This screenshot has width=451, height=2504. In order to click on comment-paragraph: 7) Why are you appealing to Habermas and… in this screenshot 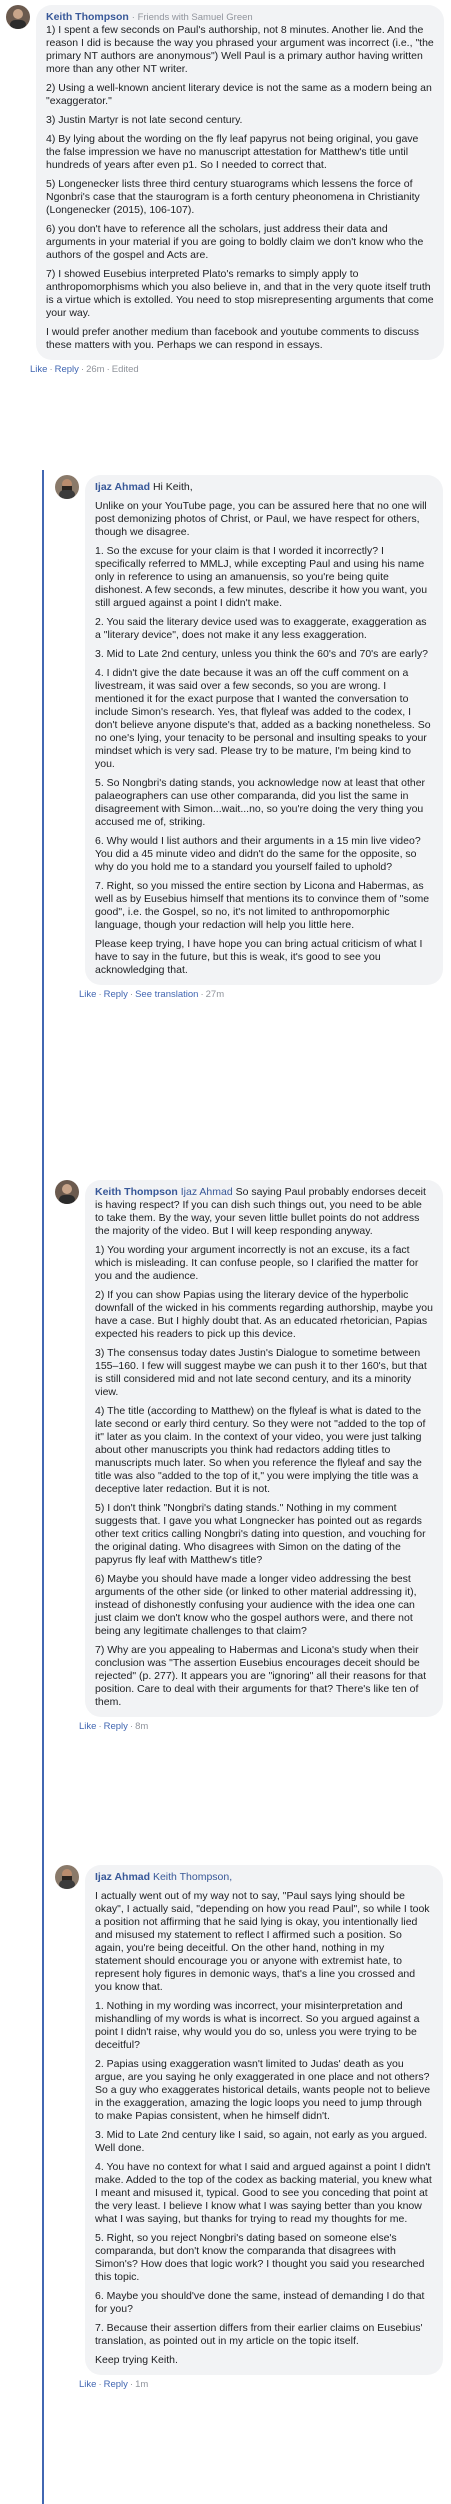, I will do `click(261, 1676)`.